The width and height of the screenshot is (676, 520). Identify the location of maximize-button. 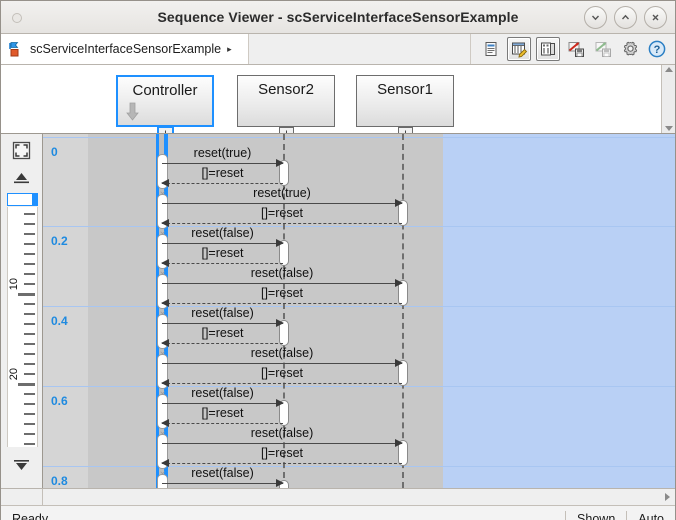
(625, 17).